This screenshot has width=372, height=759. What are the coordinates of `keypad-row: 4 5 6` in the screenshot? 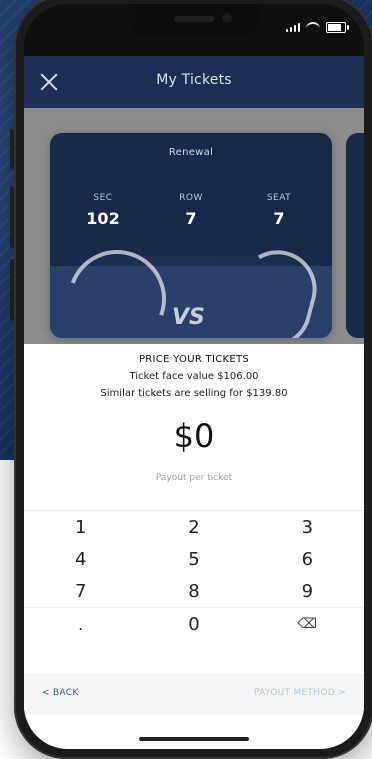 It's located at (194, 559).